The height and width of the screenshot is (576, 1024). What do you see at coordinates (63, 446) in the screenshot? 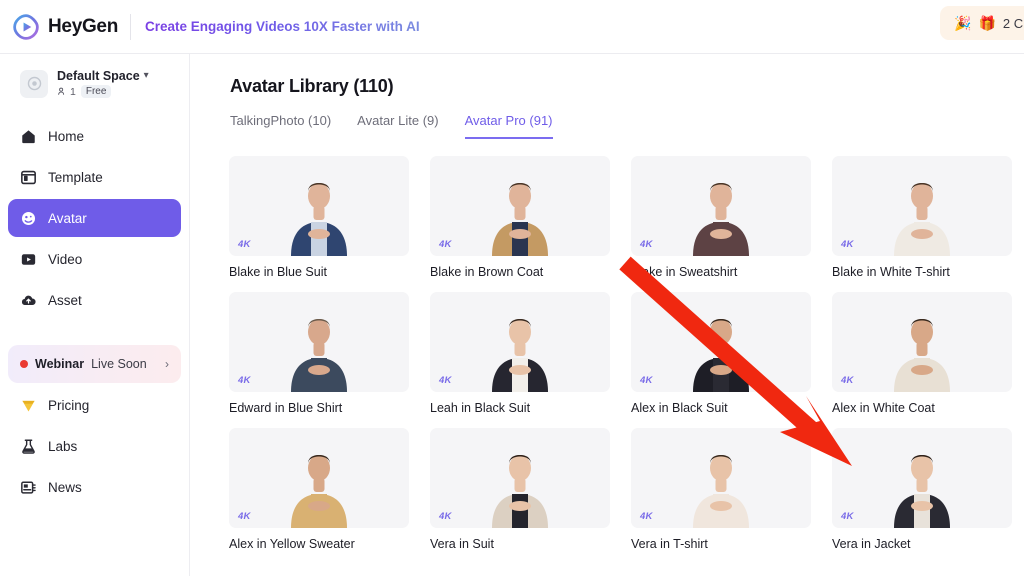
I see `sidebar-item-label: Labs` at bounding box center [63, 446].